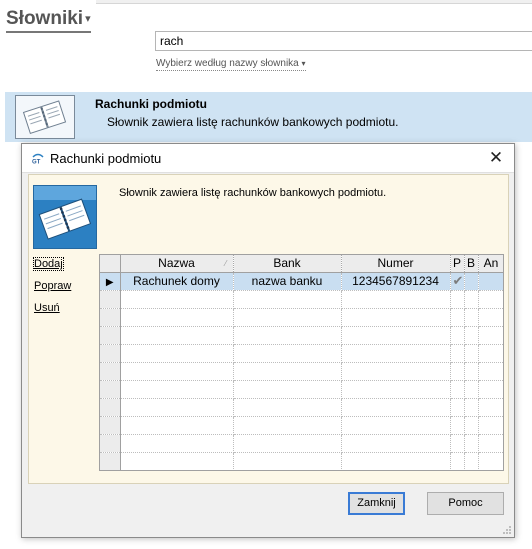 Image resolution: width=532 pixels, height=549 pixels. What do you see at coordinates (110, 264) in the screenshot?
I see `row-indicator-header` at bounding box center [110, 264].